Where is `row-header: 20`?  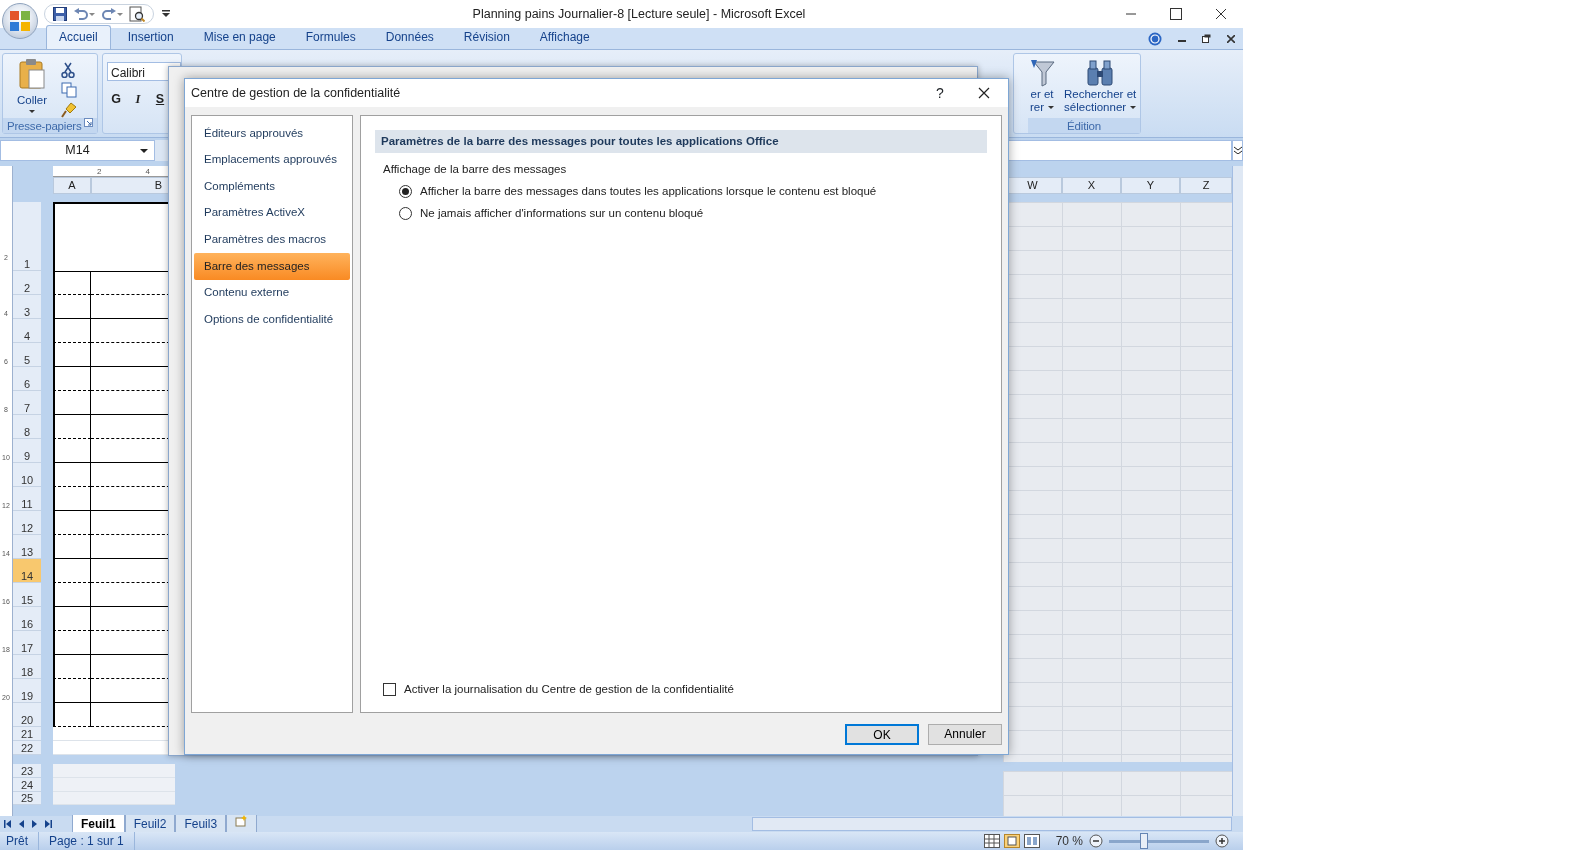 row-header: 20 is located at coordinates (27, 715).